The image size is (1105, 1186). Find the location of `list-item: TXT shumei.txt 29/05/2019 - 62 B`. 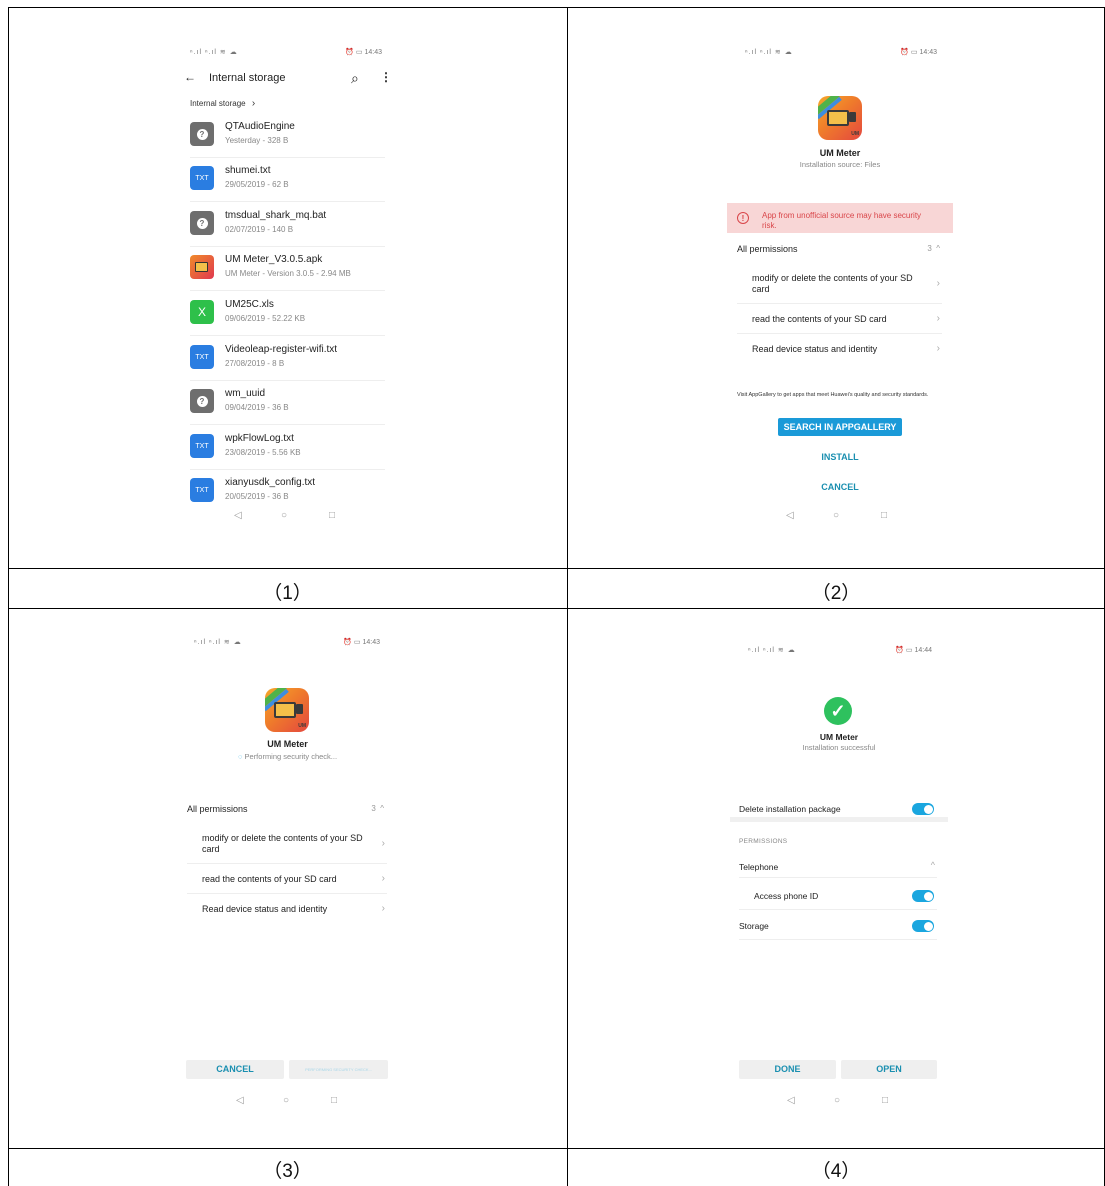

list-item: TXT shumei.txt 29/05/2019 - 62 B is located at coordinates (287, 180).